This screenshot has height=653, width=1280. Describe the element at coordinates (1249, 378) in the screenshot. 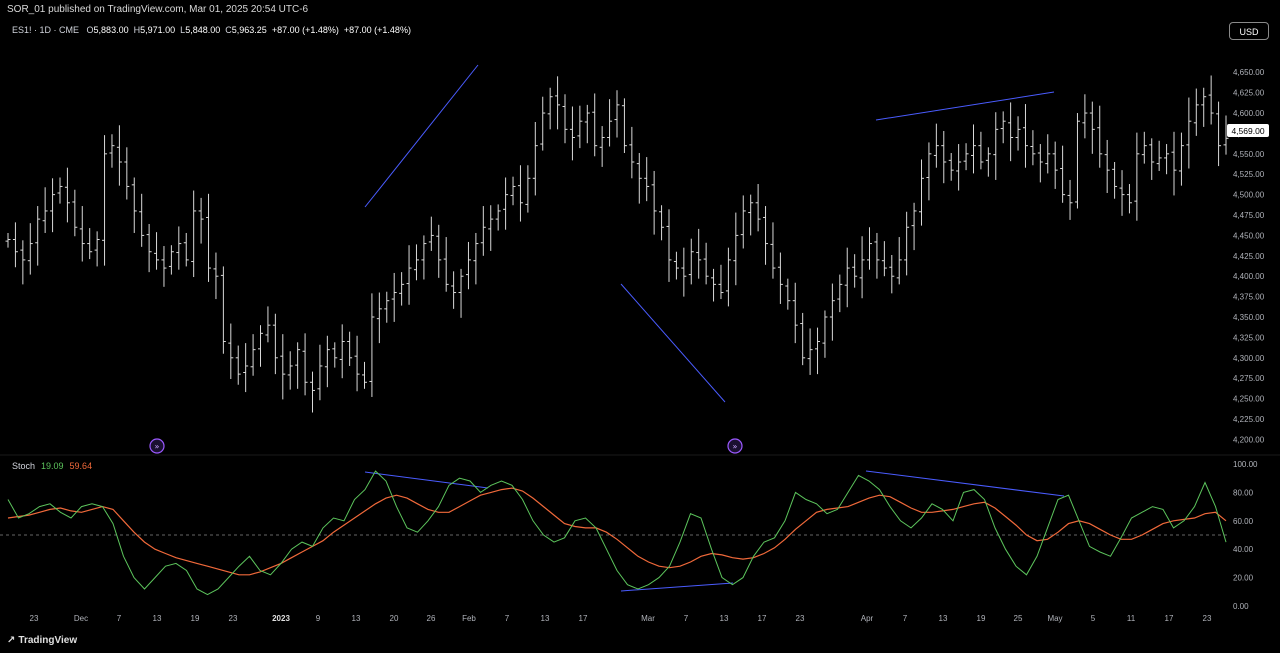

I see `price-tick-label: 4,275.00` at that location.